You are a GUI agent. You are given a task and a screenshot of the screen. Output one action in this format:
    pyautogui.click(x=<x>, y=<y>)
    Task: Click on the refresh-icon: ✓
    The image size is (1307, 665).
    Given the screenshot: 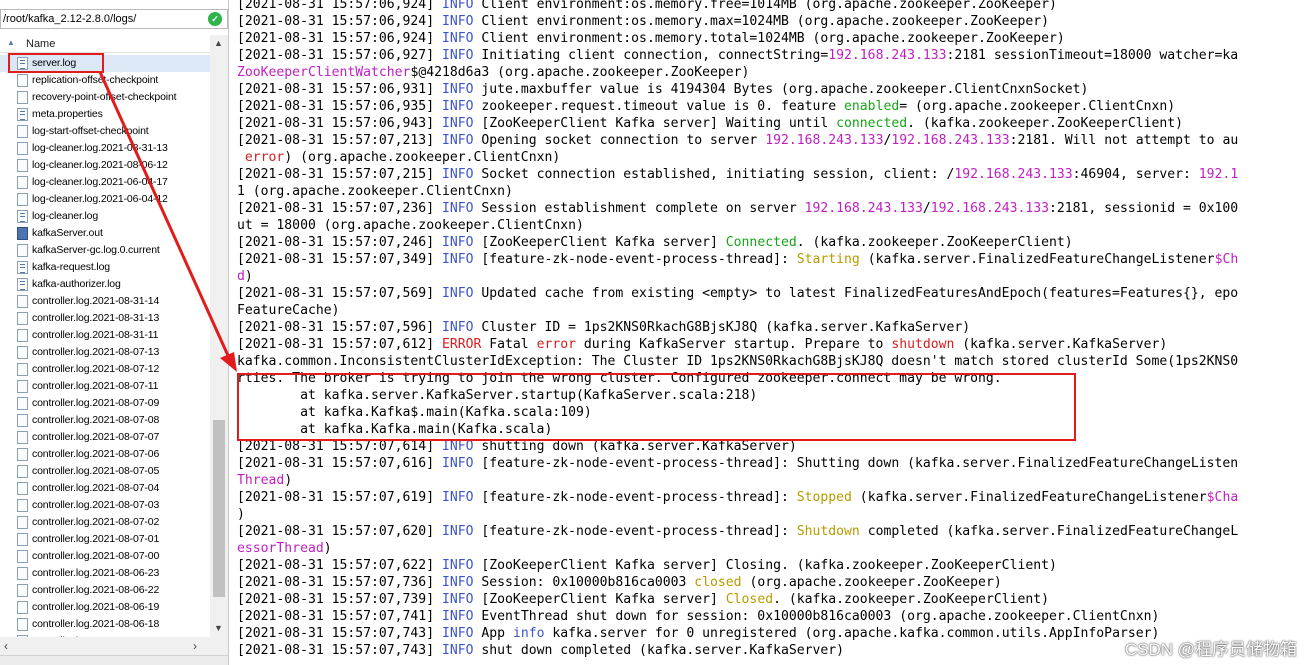 What is the action you would take?
    pyautogui.click(x=215, y=19)
    